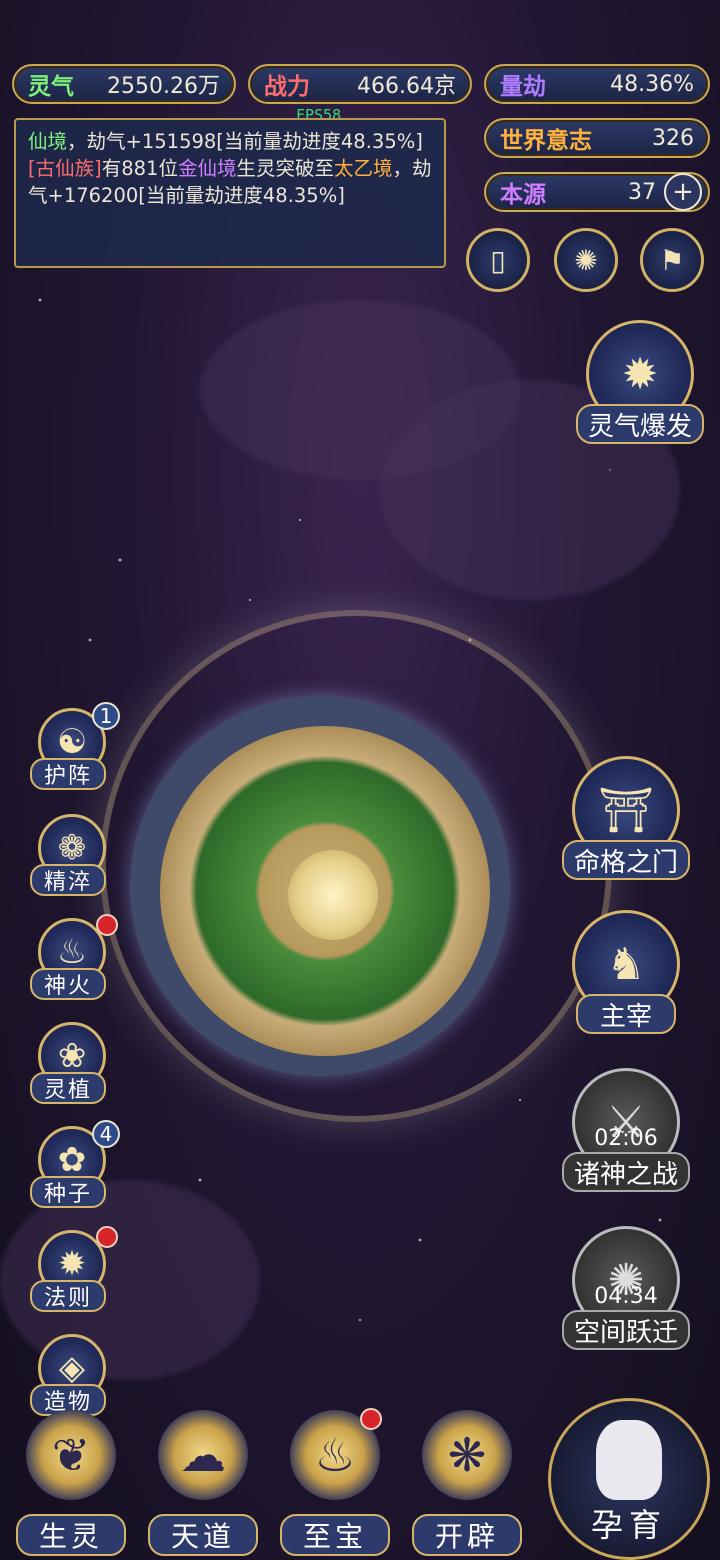 Image resolution: width=720 pixels, height=1560 pixels. Describe the element at coordinates (467, 1455) in the screenshot. I see `creation-fire-icon: ❋` at that location.